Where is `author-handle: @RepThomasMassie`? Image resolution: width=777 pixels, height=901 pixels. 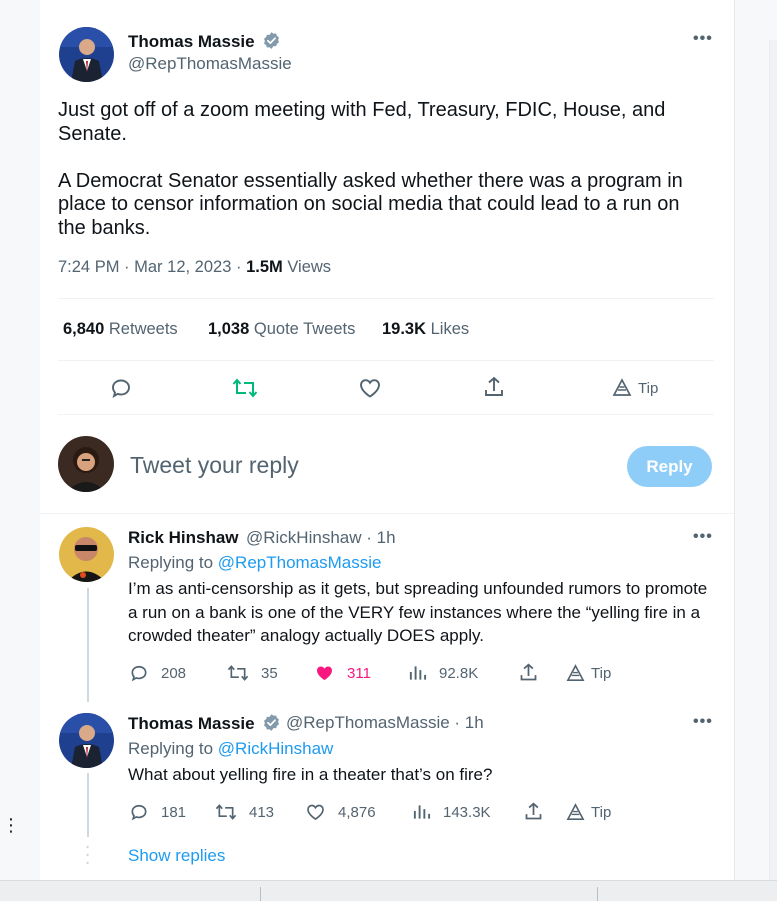 author-handle: @RepThomasMassie is located at coordinates (210, 64).